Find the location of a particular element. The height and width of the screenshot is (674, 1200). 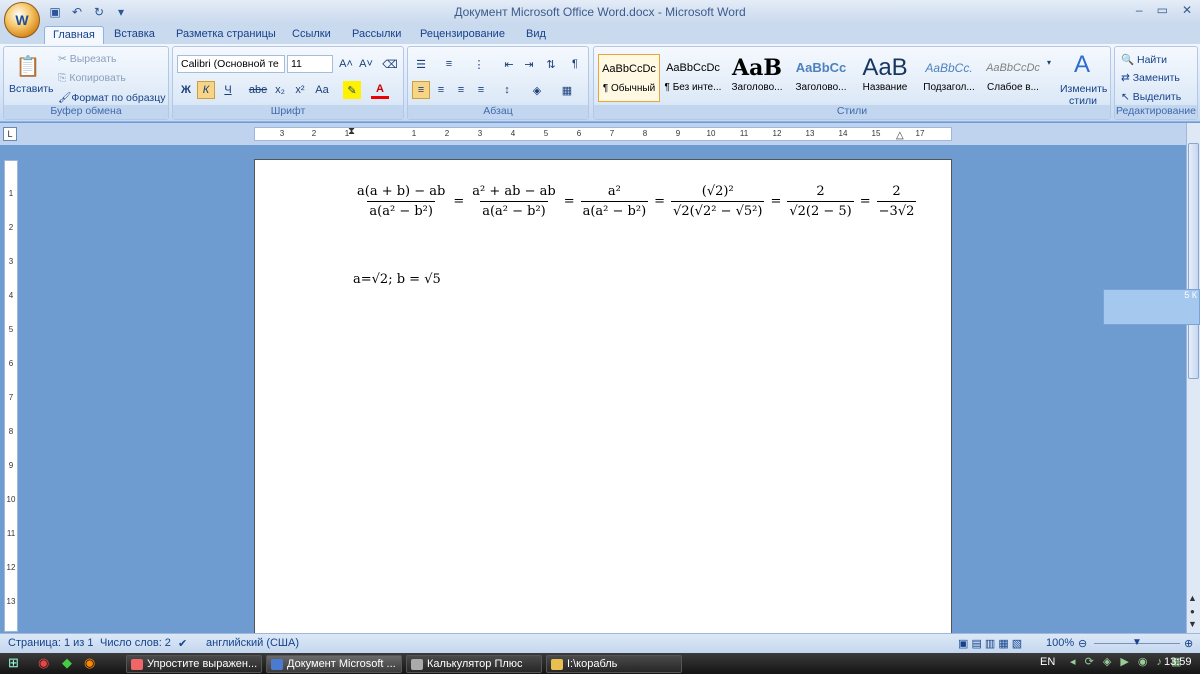

zoom-out-icon: ⊖ is located at coordinates (1082, 643).